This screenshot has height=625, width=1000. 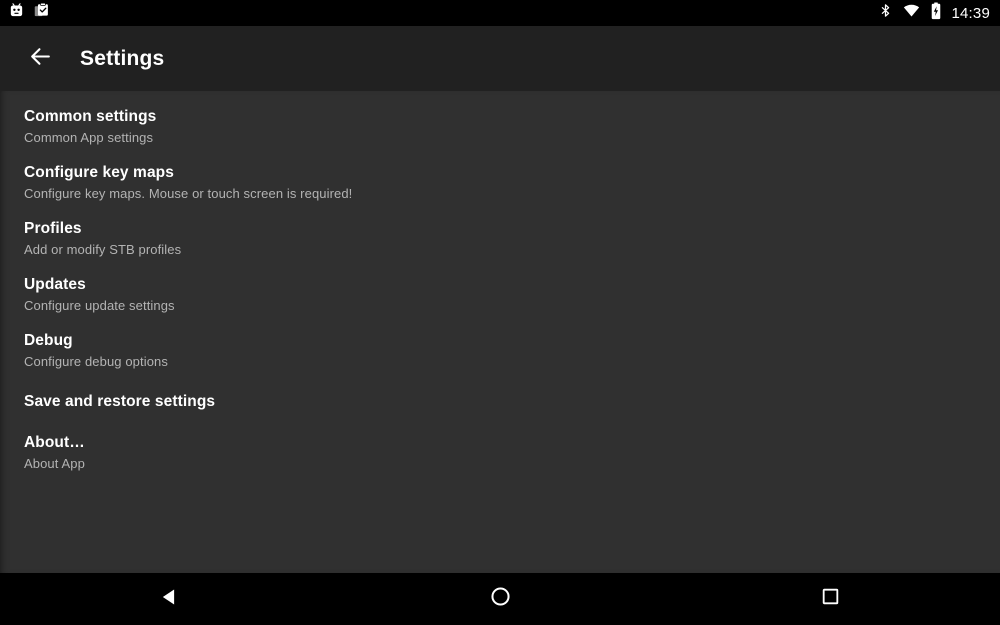 What do you see at coordinates (911, 13) in the screenshot?
I see `wifi-icon` at bounding box center [911, 13].